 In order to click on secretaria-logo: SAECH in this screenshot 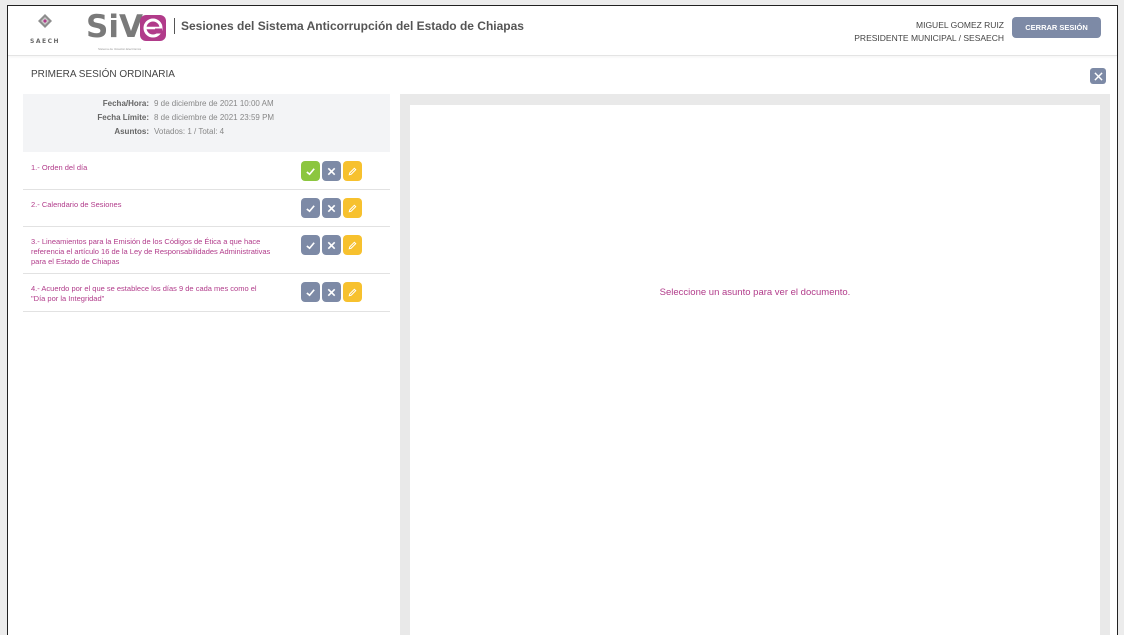, I will do `click(45, 32)`.